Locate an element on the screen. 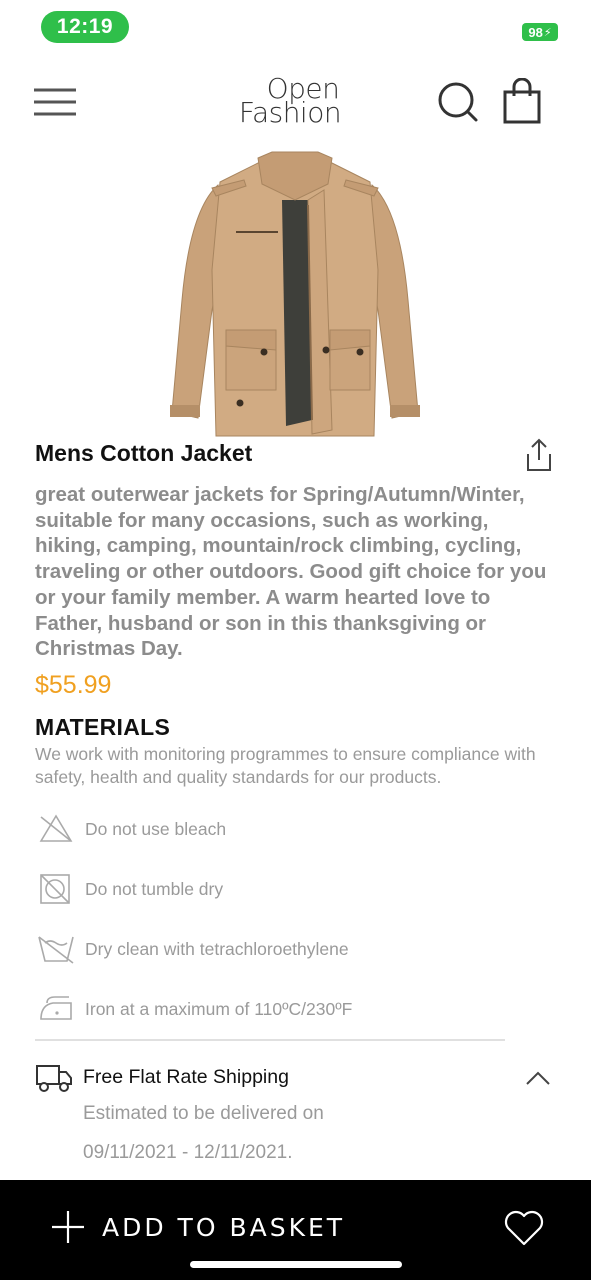  home-indicator is located at coordinates (296, 1264).